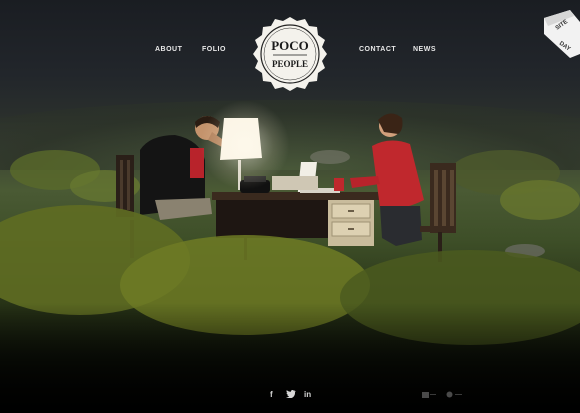 This screenshot has width=580, height=413. I want to click on right-chair, so click(438, 212).